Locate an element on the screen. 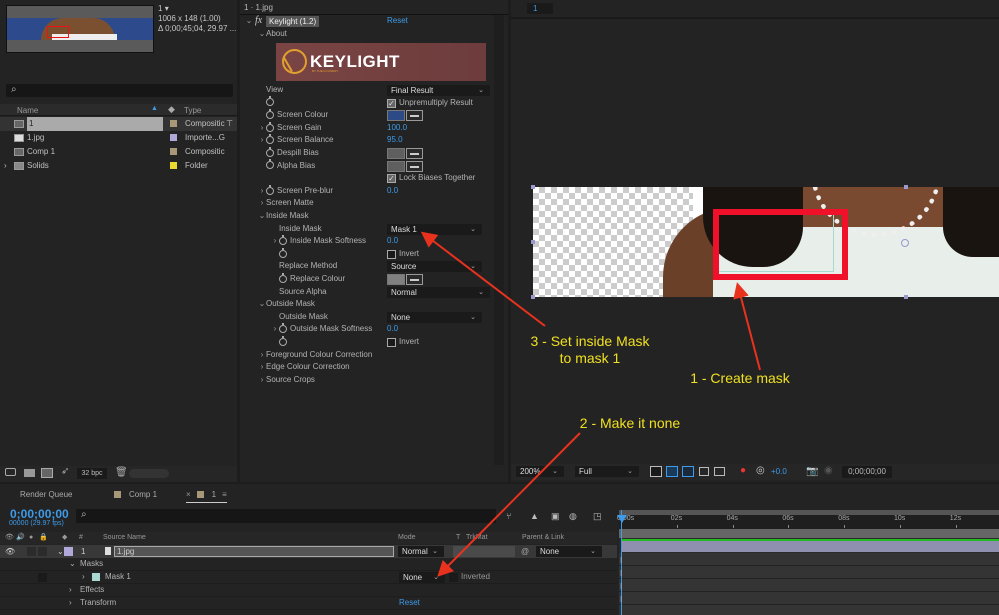 Image resolution: width=999 pixels, height=615 pixels. effects-chevron: › is located at coordinates (70, 590).